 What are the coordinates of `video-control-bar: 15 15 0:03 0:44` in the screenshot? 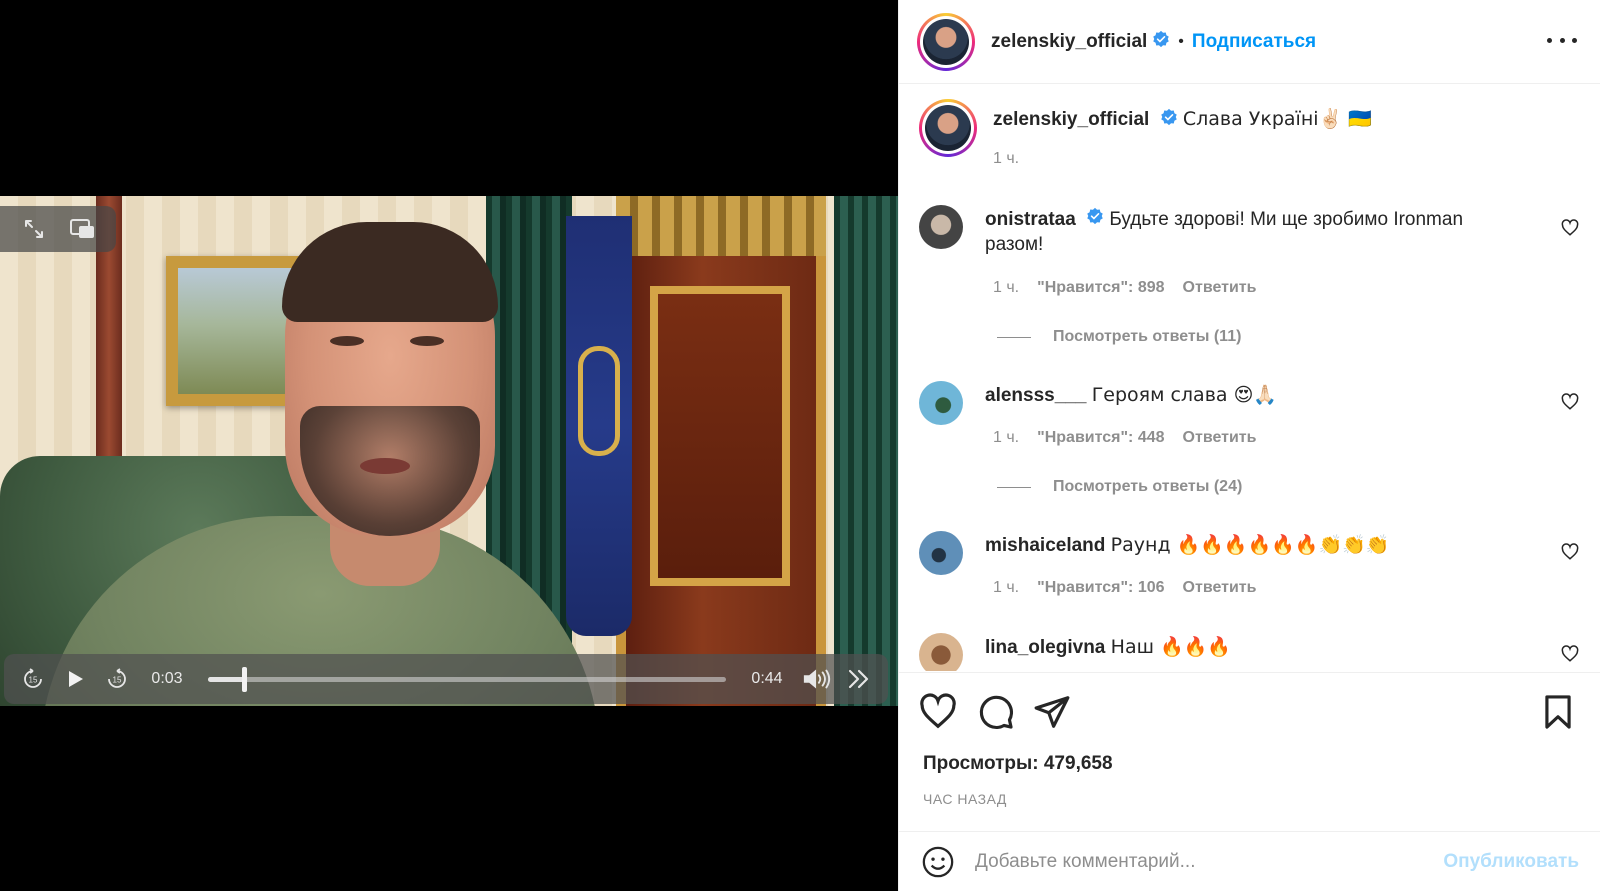 It's located at (446, 679).